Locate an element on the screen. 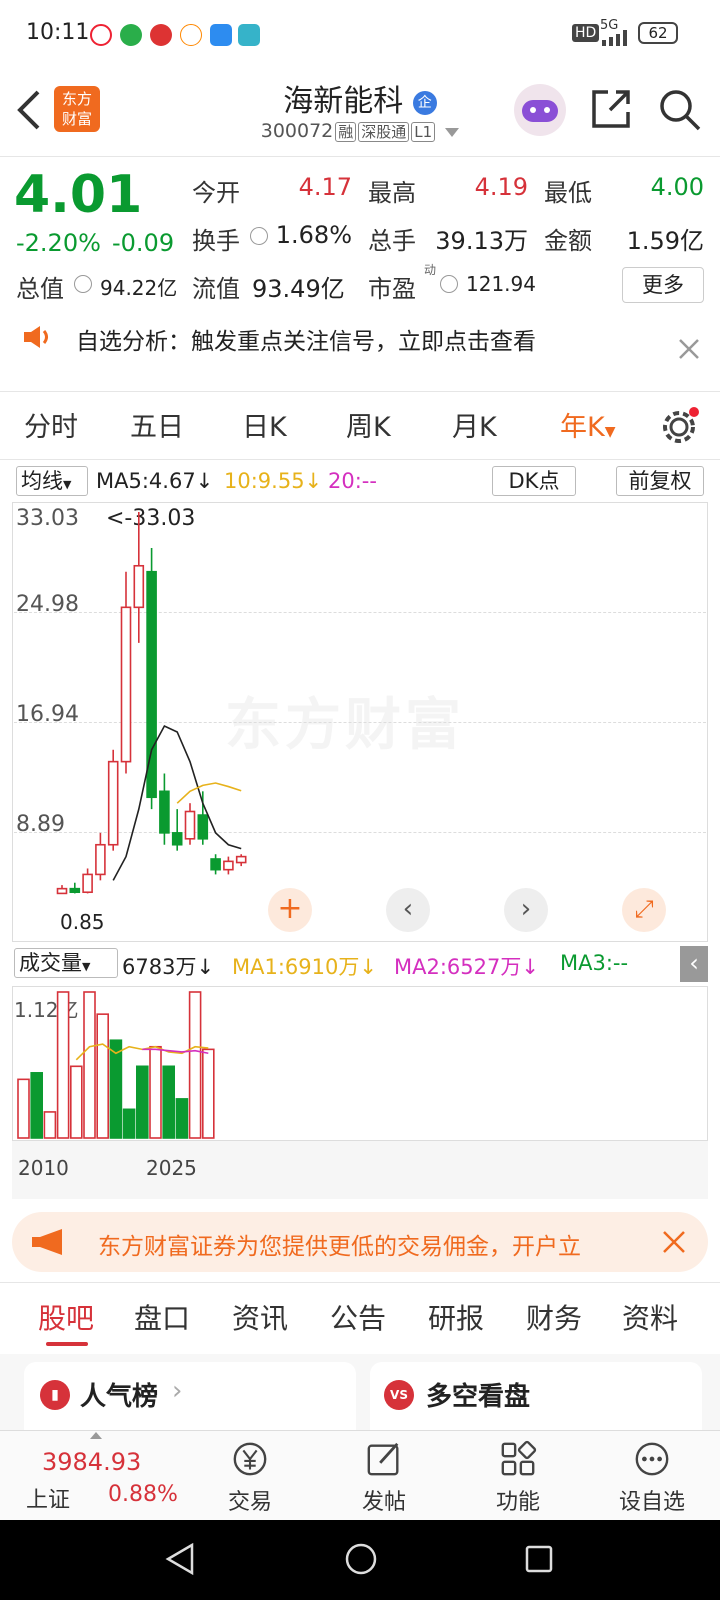 This screenshot has width=720, height=1600. turnover-label: 换手 is located at coordinates (216, 241).